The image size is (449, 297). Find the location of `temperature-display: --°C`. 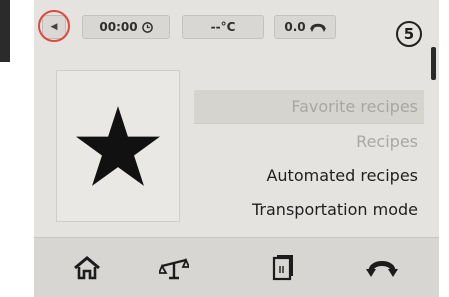

temperature-display: --°C is located at coordinates (223, 27).